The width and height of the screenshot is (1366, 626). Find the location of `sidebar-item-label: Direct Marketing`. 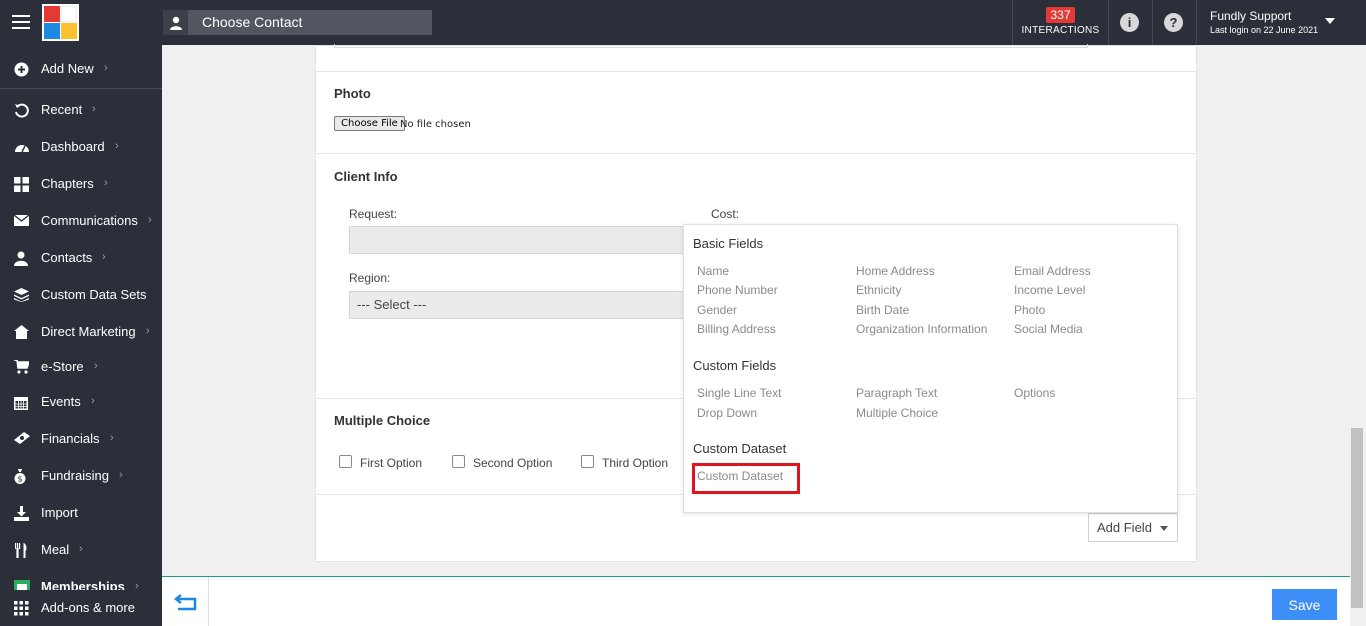

sidebar-item-label: Direct Marketing is located at coordinates (88, 331).